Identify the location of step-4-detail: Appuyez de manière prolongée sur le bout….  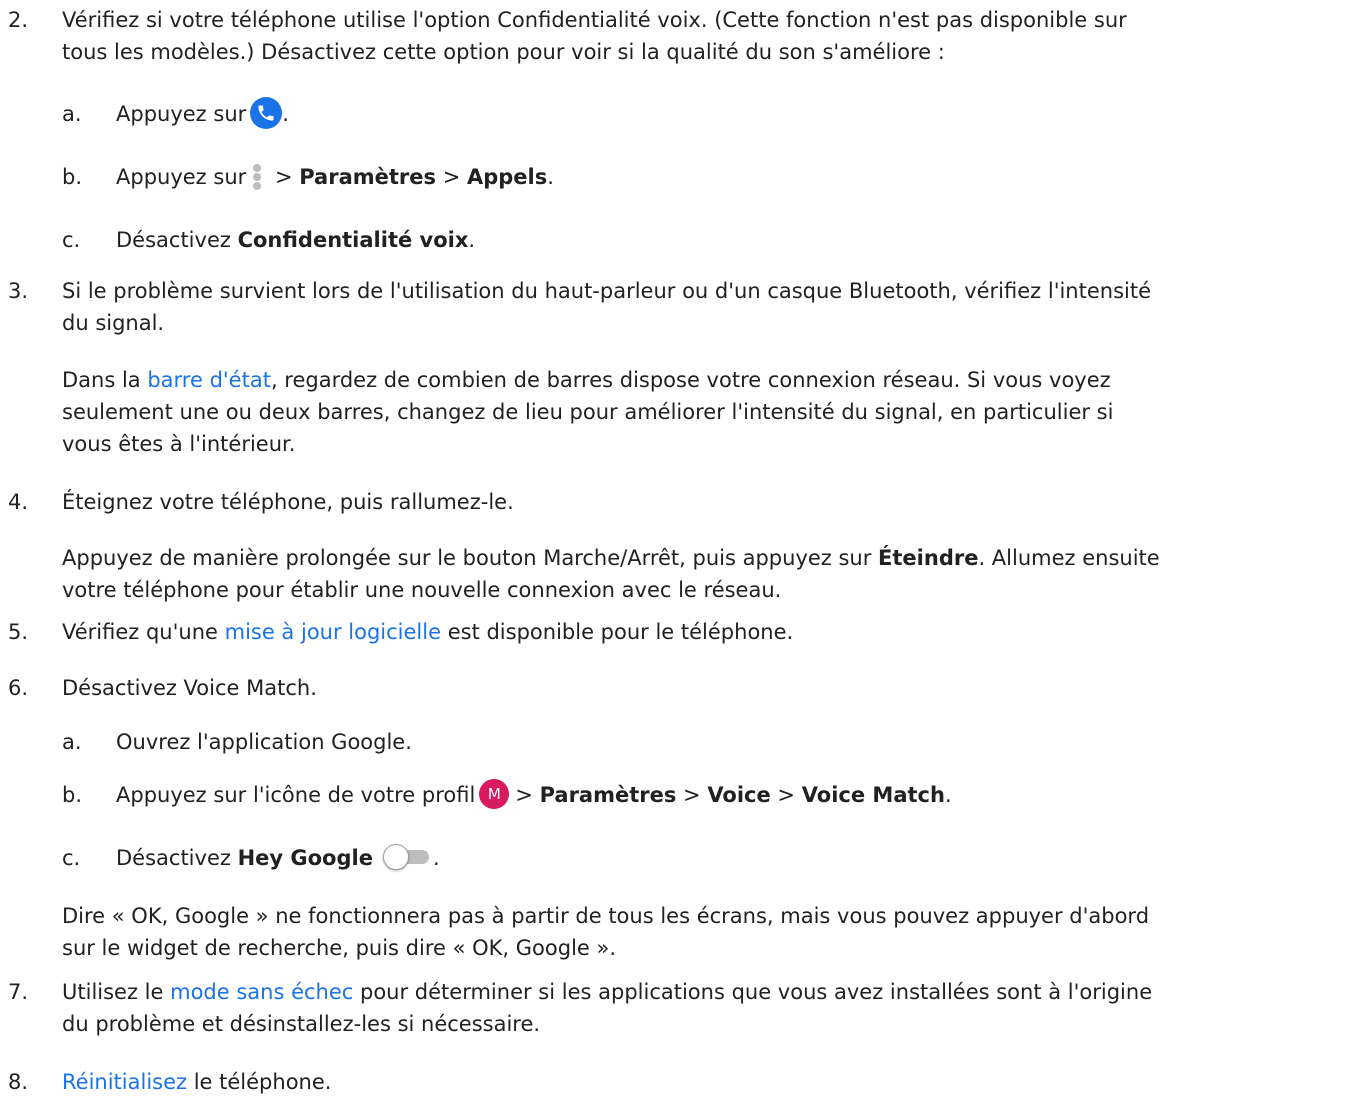
(611, 574).